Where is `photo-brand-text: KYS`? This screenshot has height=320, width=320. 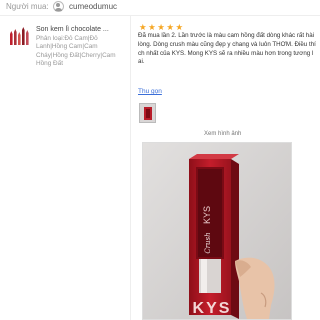
photo-brand-text: KYS is located at coordinates (207, 215).